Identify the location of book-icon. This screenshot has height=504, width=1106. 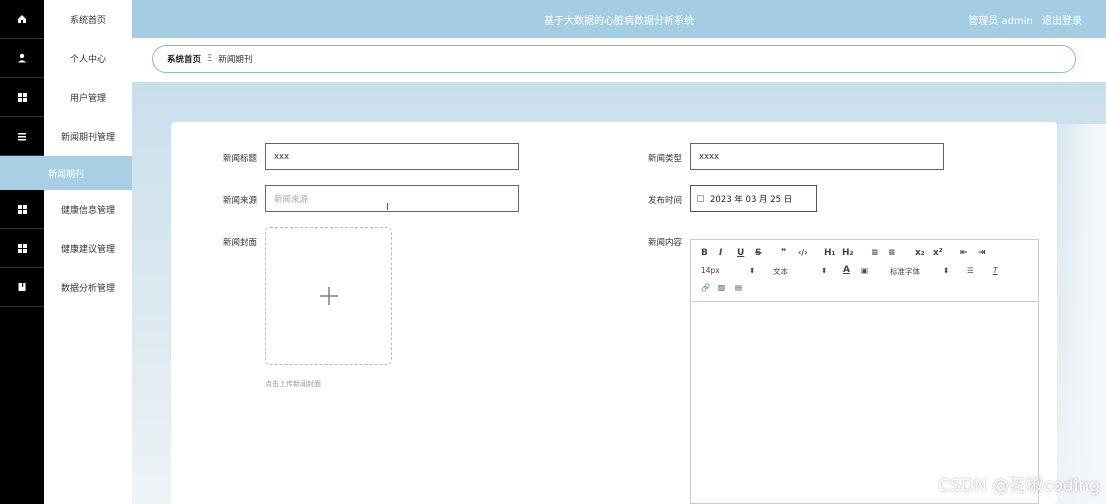
(22, 287).